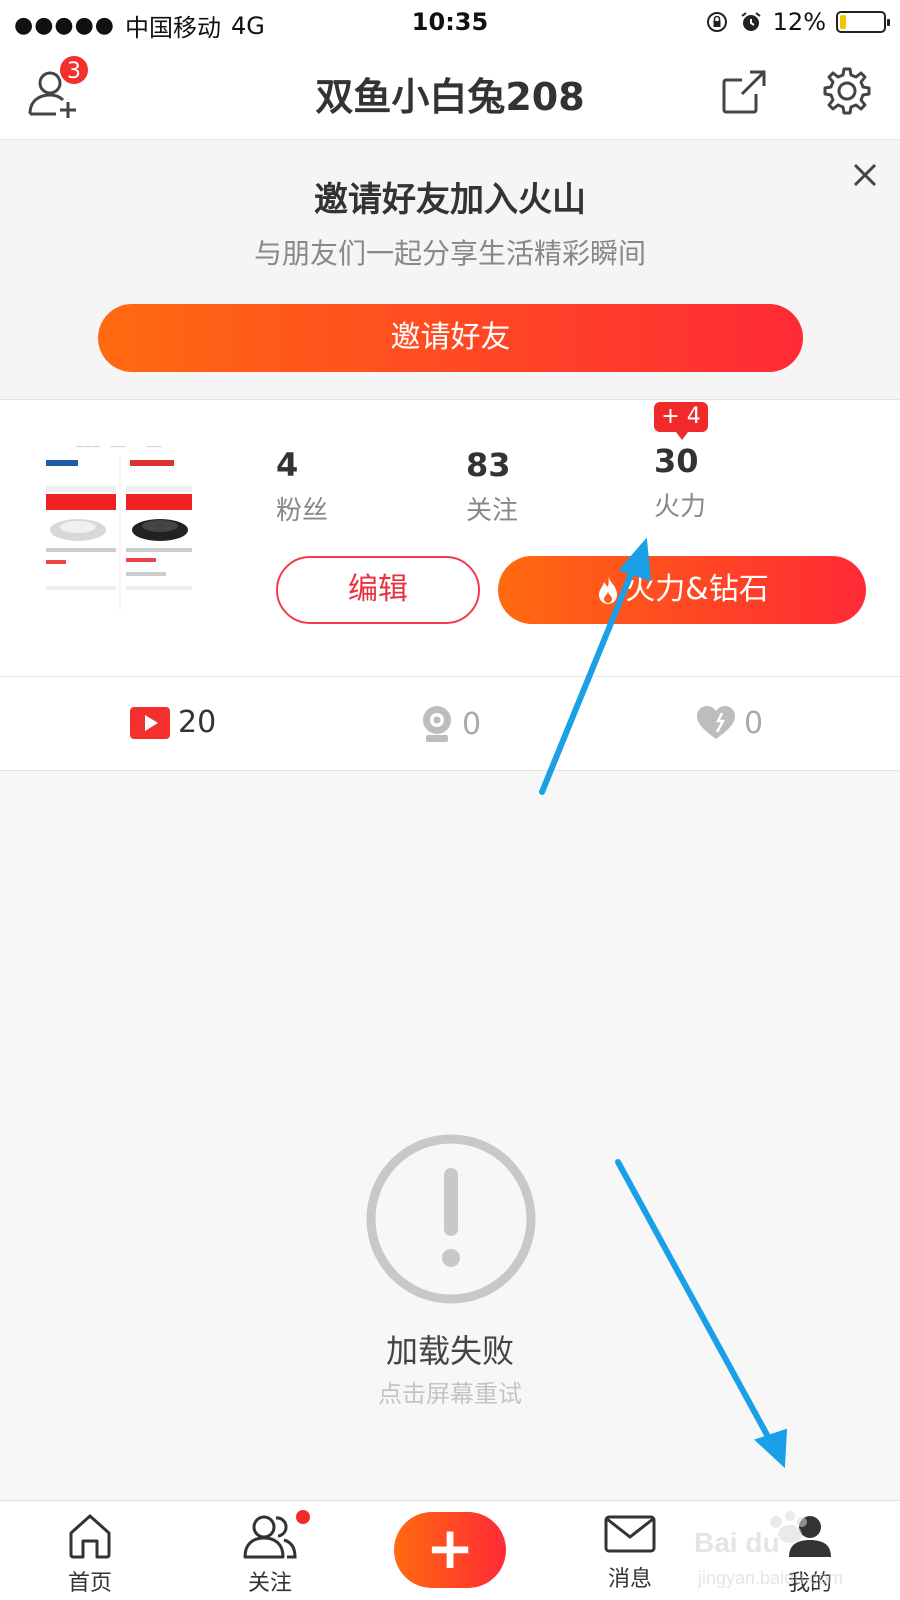 This screenshot has height=1600, width=900. I want to click on stat-label: 火力, so click(680, 507).